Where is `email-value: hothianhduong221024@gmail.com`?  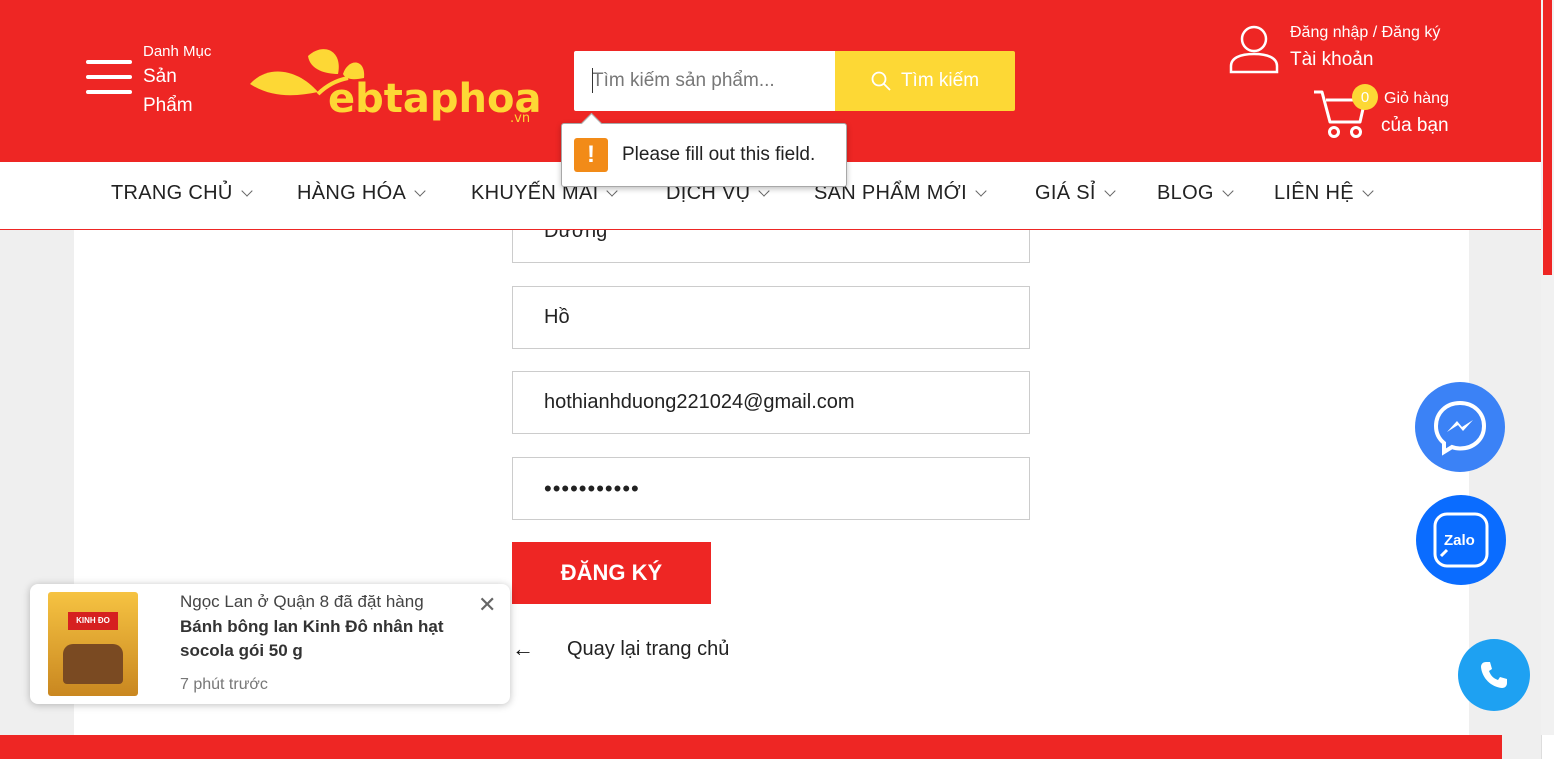
email-value: hothianhduong221024@gmail.com is located at coordinates (699, 402).